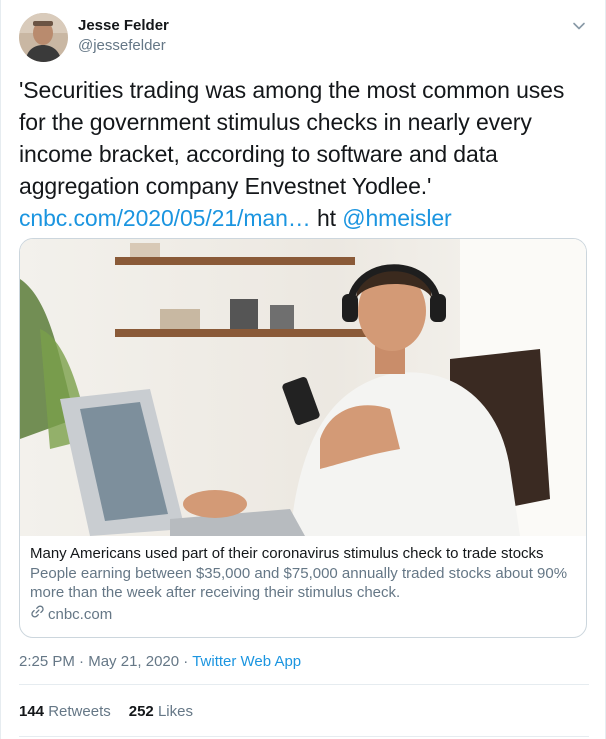 The height and width of the screenshot is (739, 606). I want to click on tweet-stats: 144 Retweets 252 Likes, so click(115, 712).